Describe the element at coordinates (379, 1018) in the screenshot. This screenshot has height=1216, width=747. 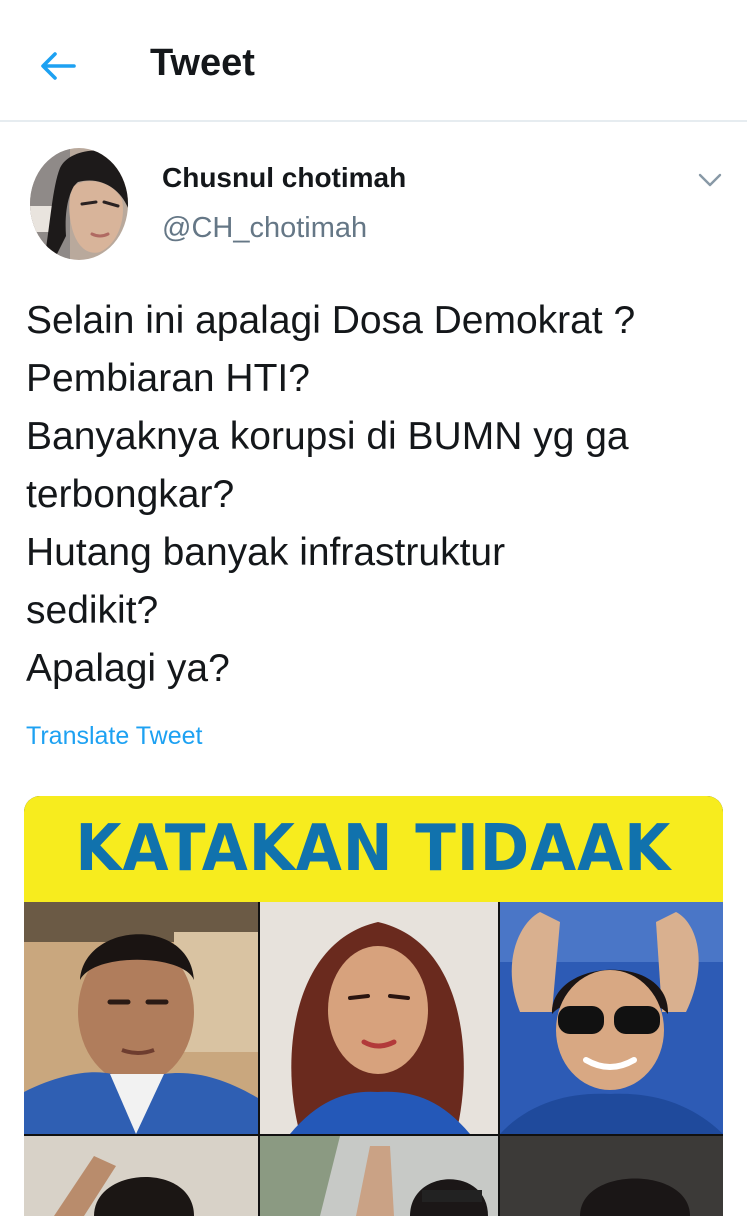
I see `media-photo-woman` at that location.